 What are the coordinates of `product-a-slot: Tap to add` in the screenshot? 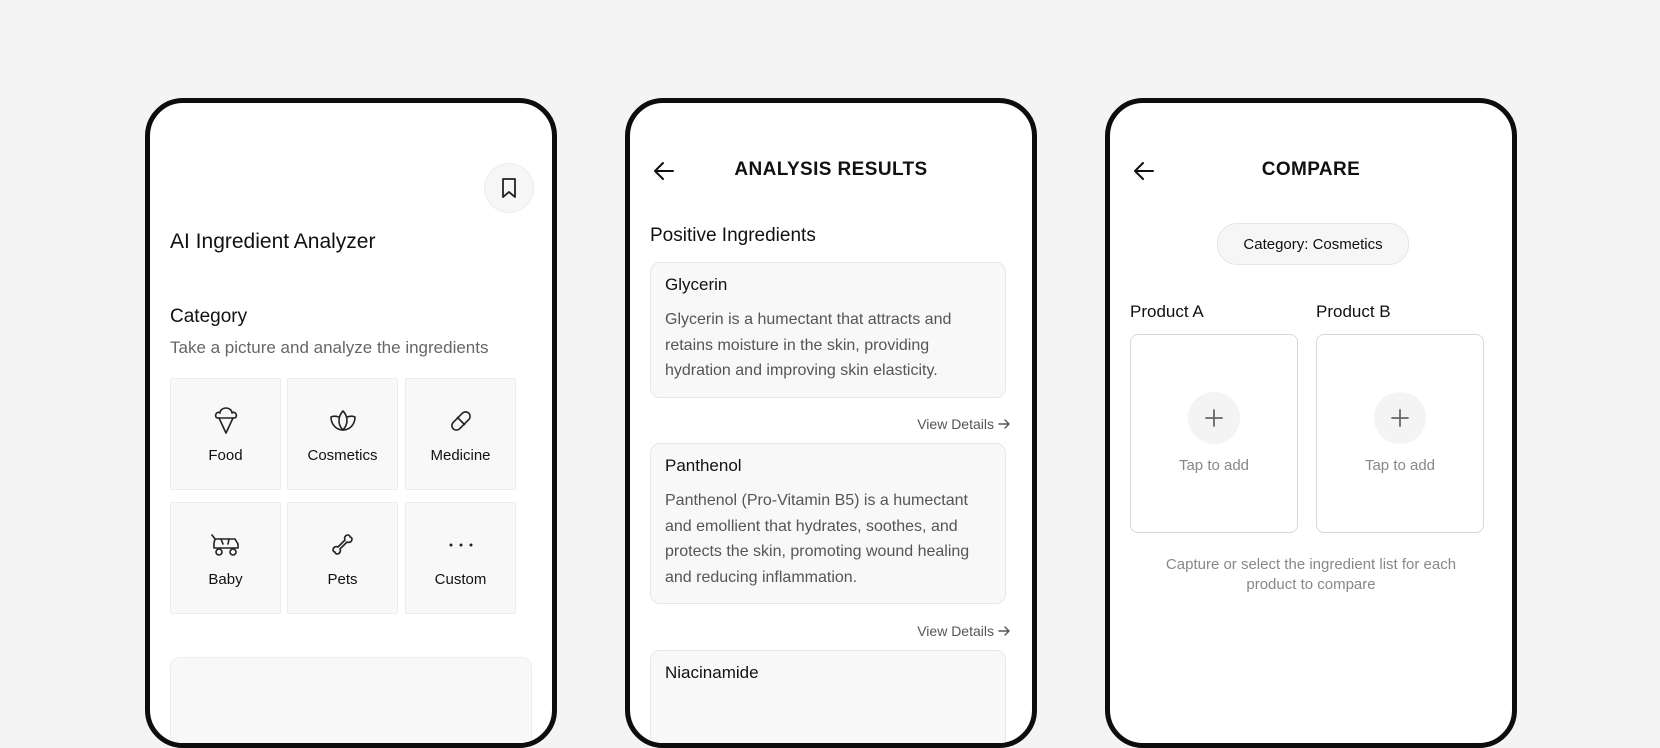 It's located at (1214, 433).